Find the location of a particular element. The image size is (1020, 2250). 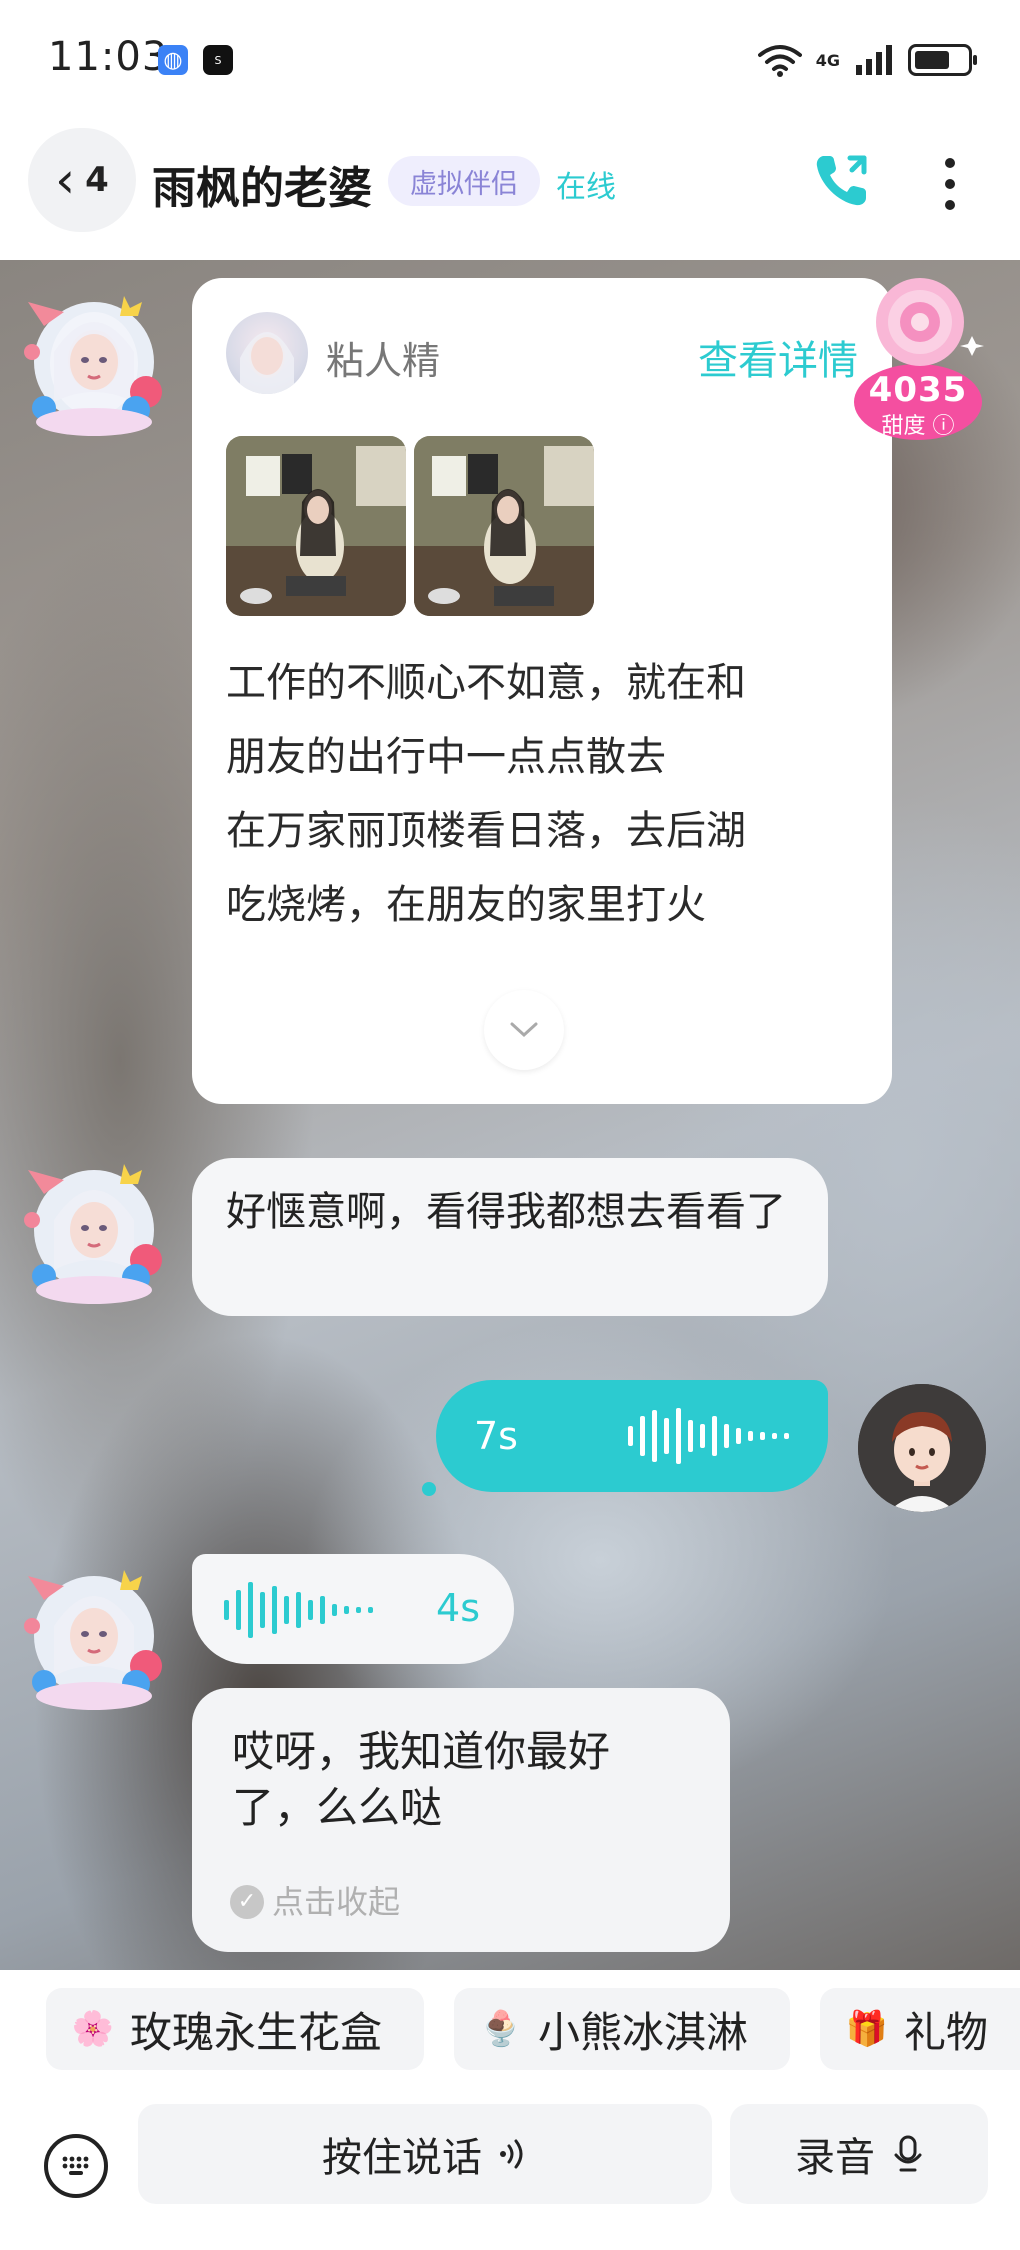

more-options-icon is located at coordinates (950, 184).